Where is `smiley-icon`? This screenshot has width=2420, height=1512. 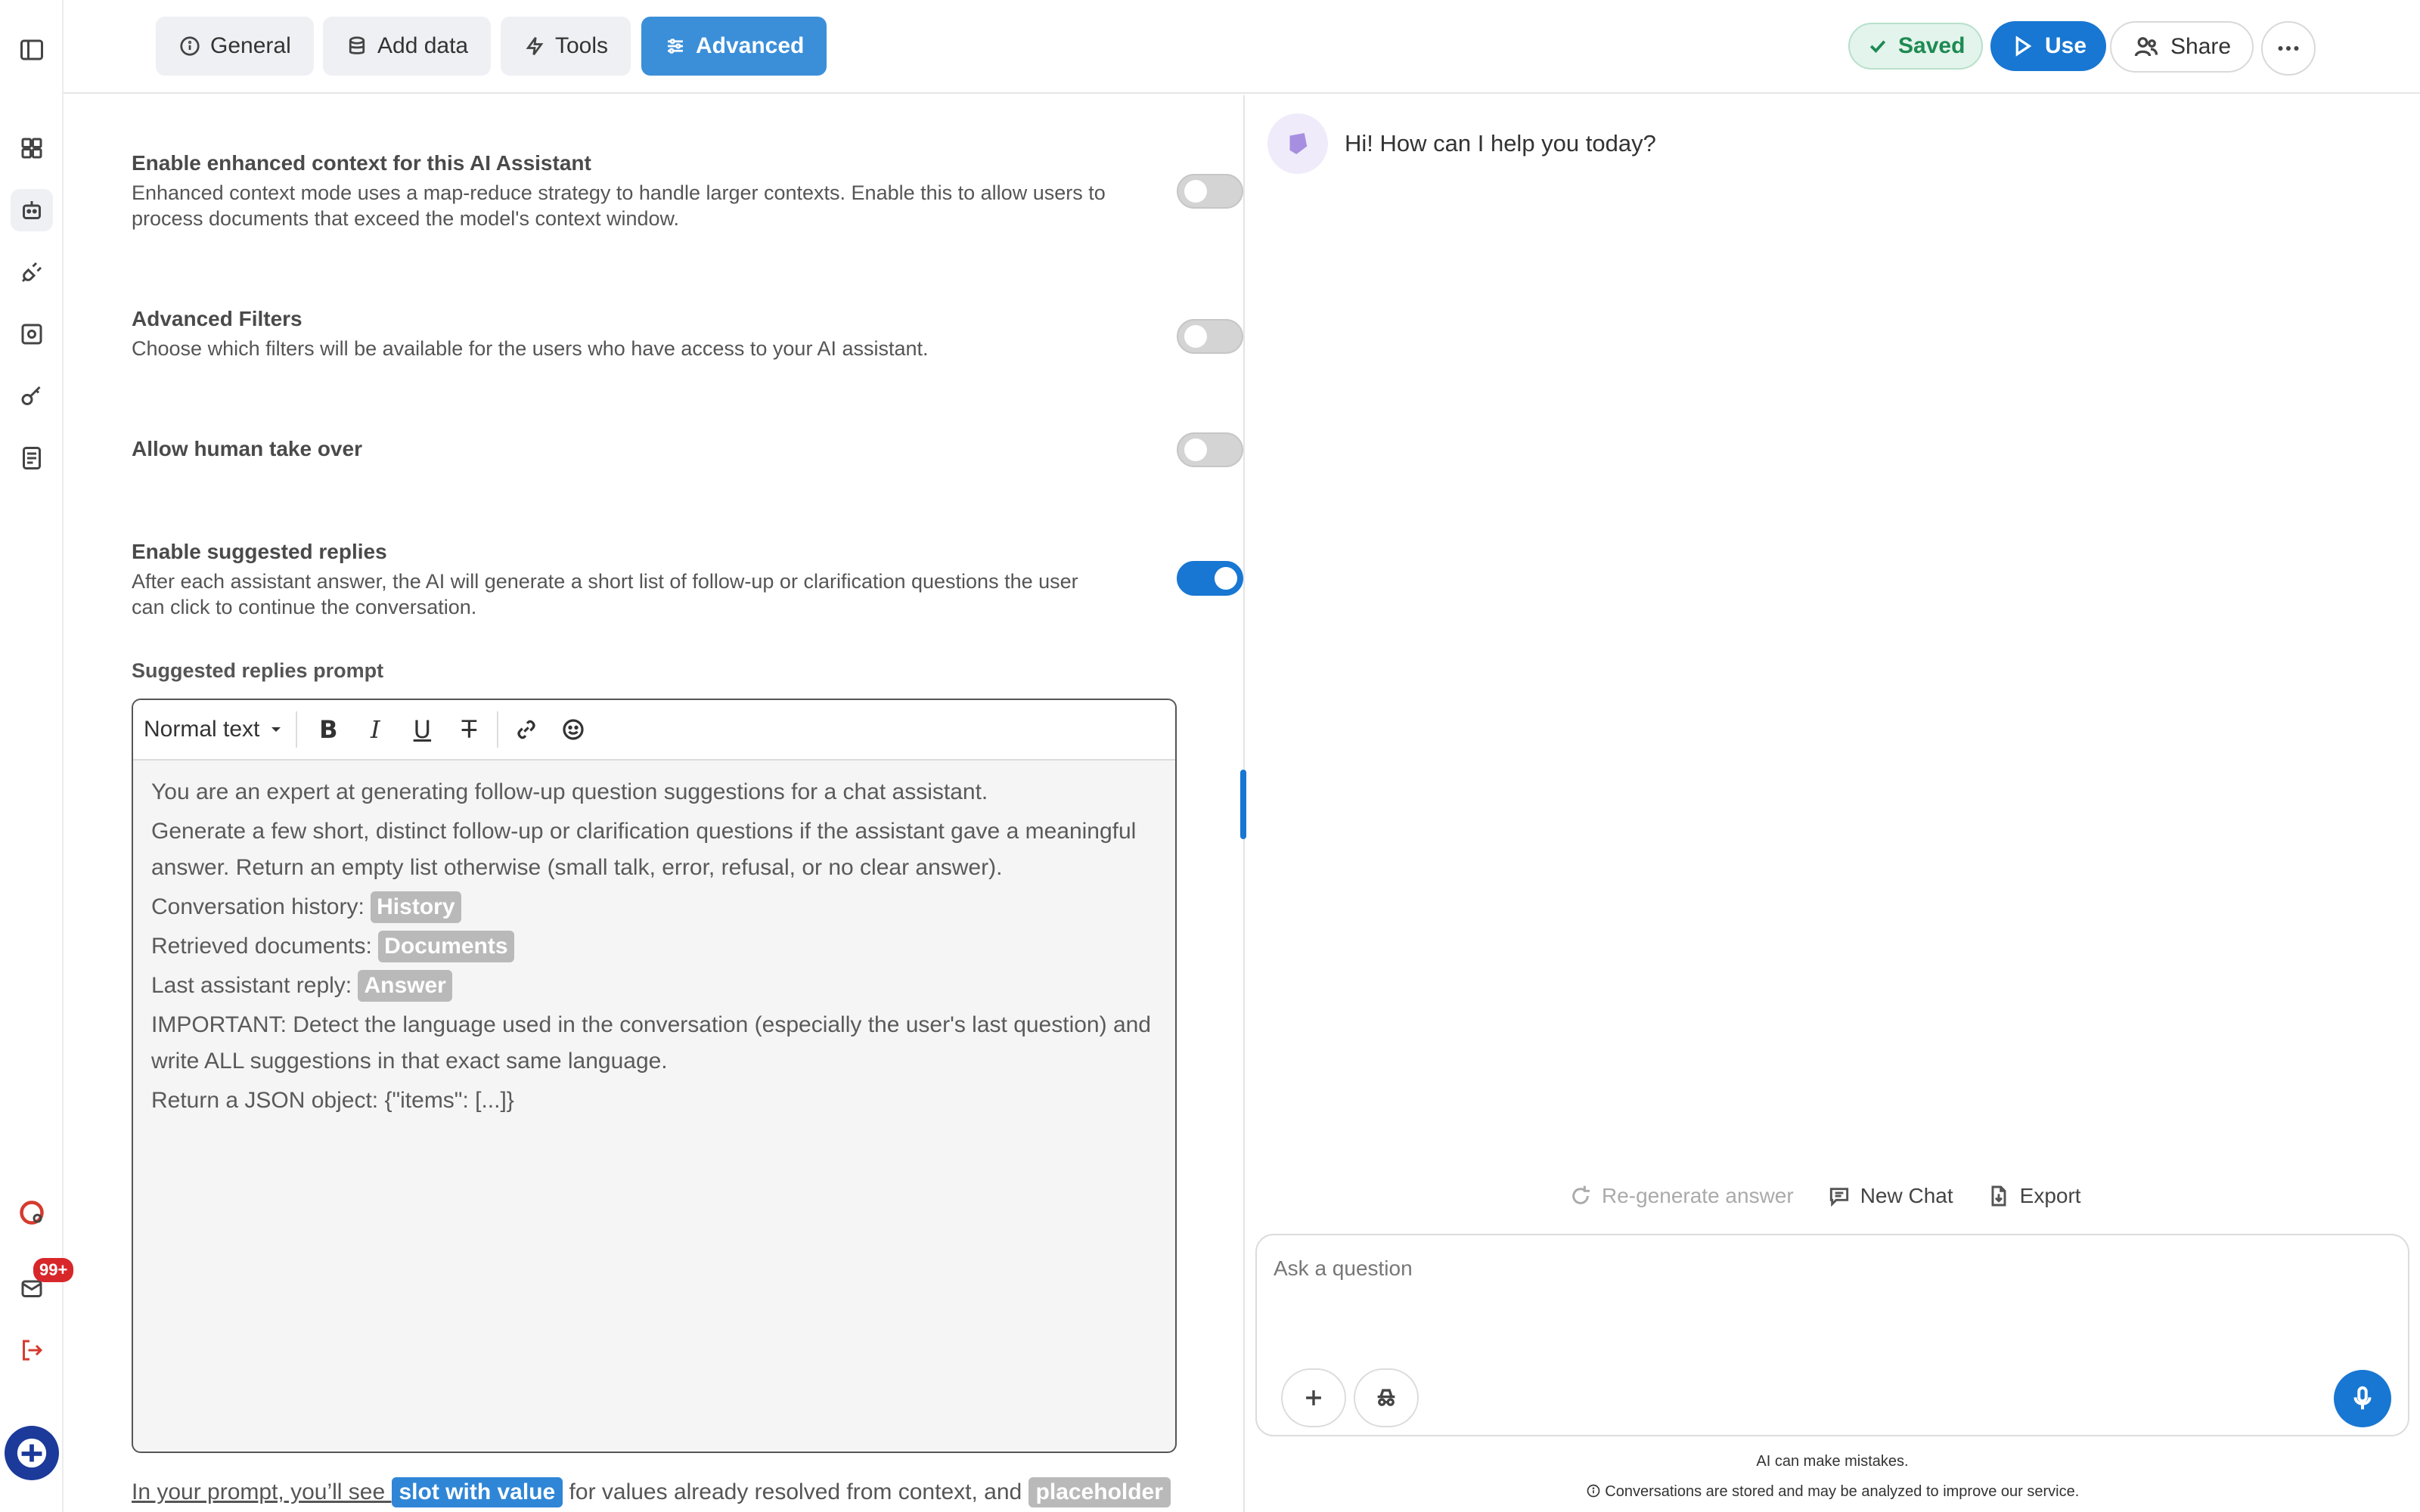
smiley-icon is located at coordinates (573, 729).